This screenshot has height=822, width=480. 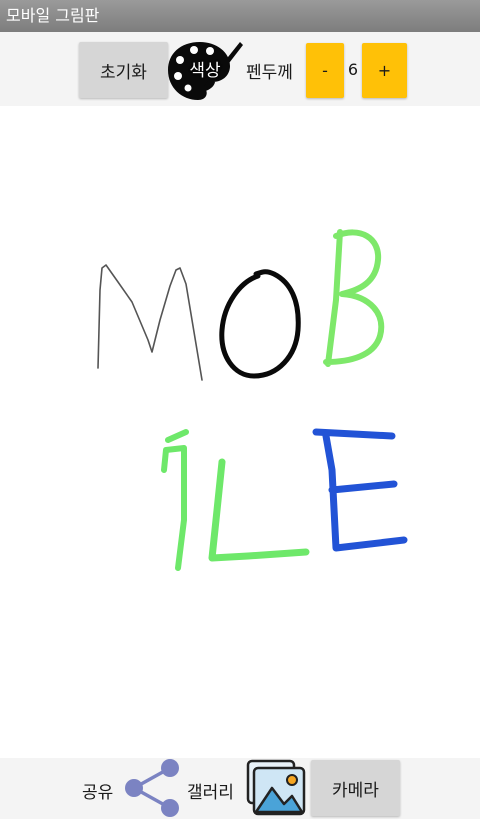 What do you see at coordinates (175, 500) in the screenshot?
I see `stroke-letter-i` at bounding box center [175, 500].